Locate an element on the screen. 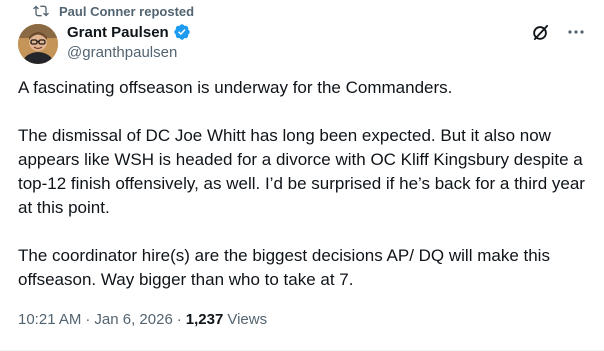  verified-badge-icon is located at coordinates (182, 32).